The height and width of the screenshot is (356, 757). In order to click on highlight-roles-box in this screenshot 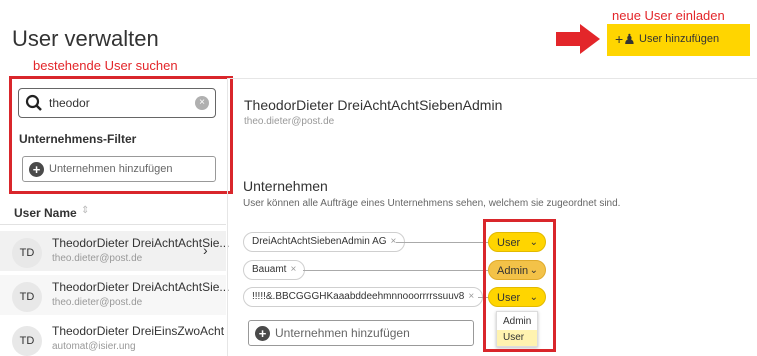, I will do `click(519, 285)`.